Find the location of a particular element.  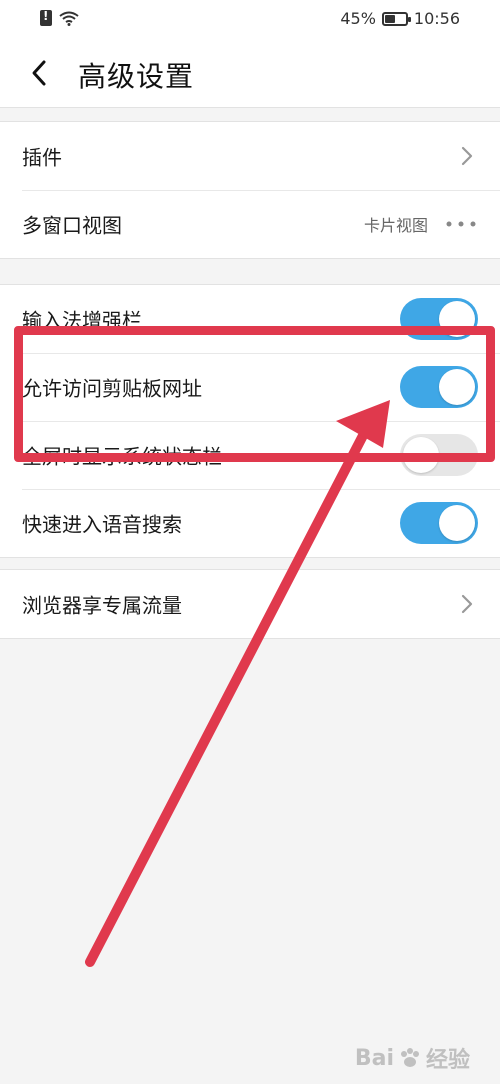

page-title: 高级设置 is located at coordinates (136, 76).